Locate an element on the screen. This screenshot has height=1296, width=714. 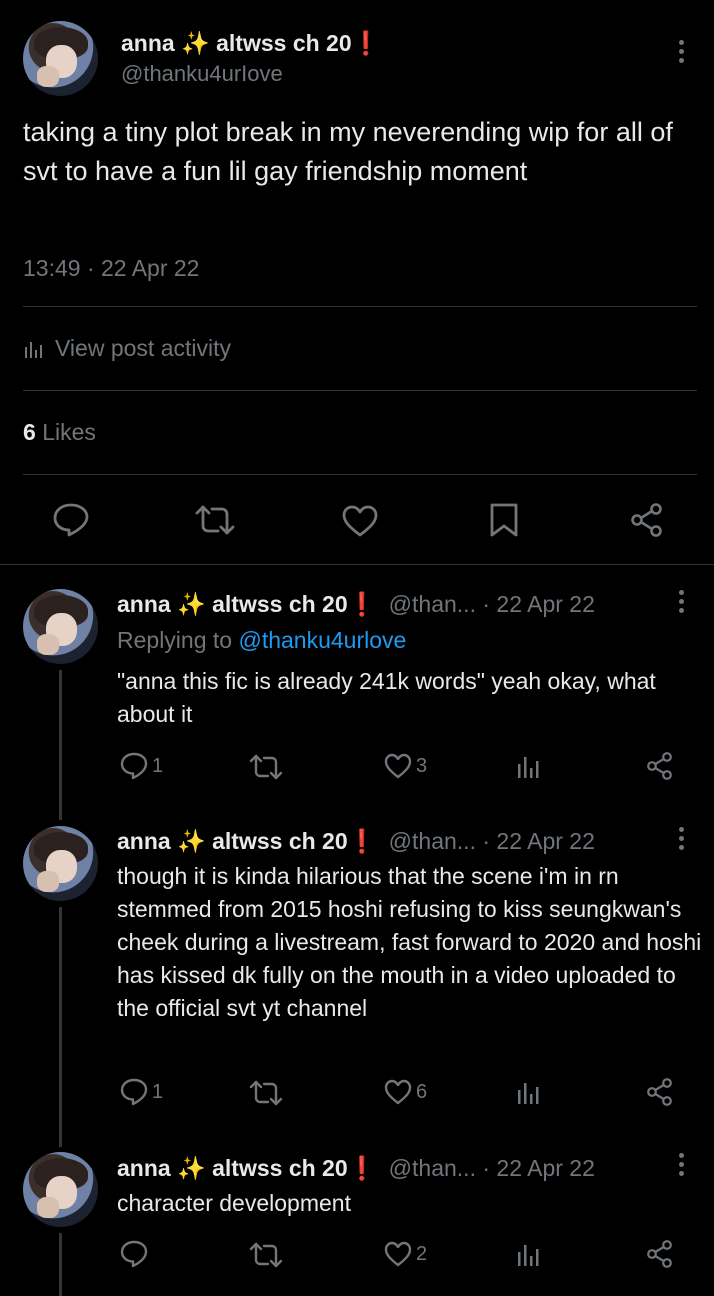
like-count: 2 is located at coordinates (422, 1253).